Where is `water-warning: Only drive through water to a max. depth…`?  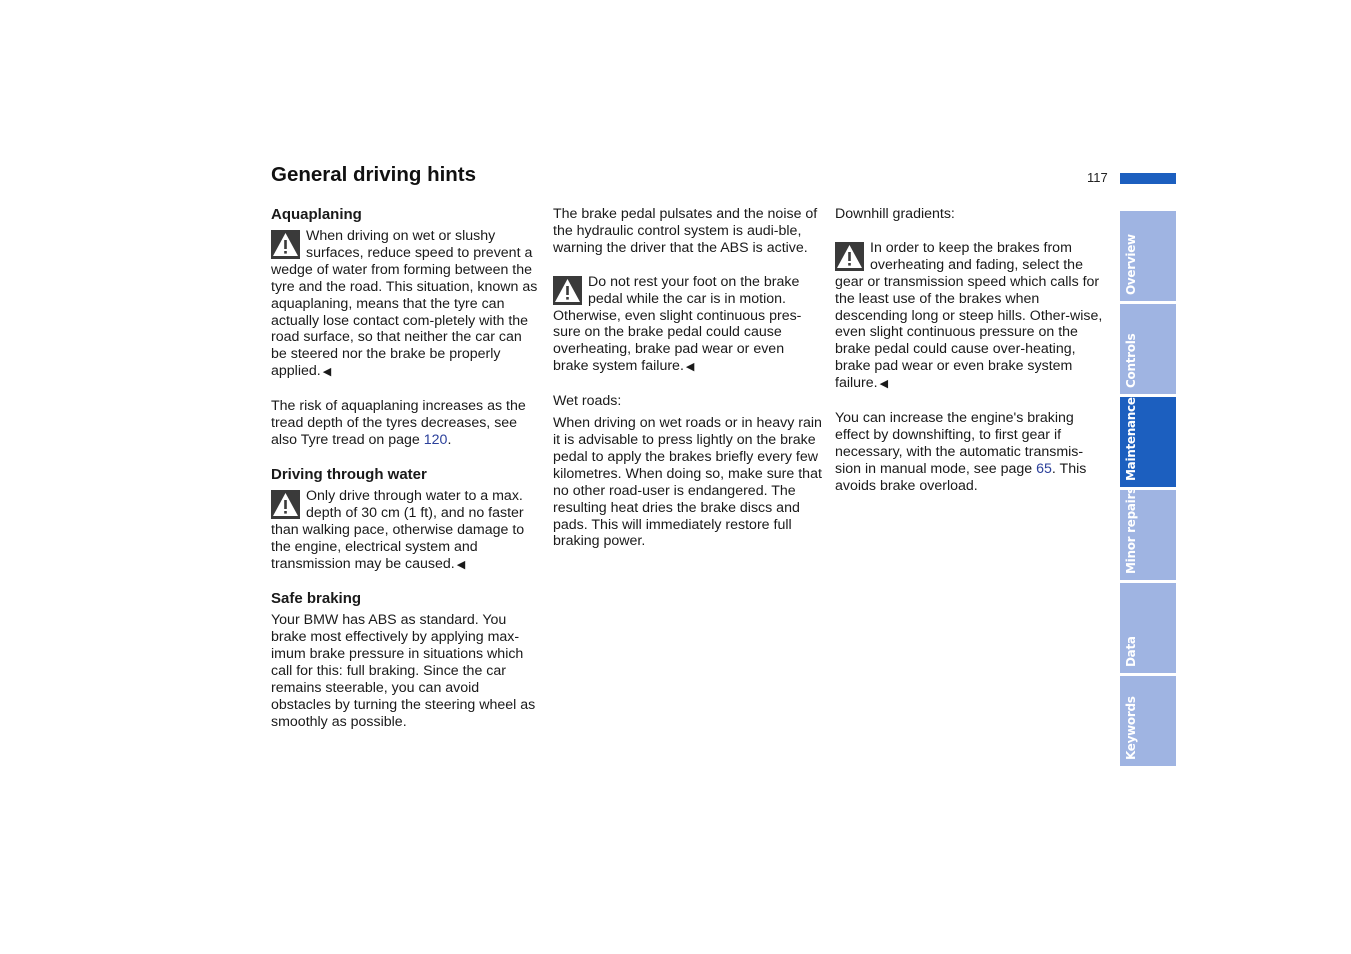
water-warning: Only drive through water to a max. depth… is located at coordinates (398, 529).